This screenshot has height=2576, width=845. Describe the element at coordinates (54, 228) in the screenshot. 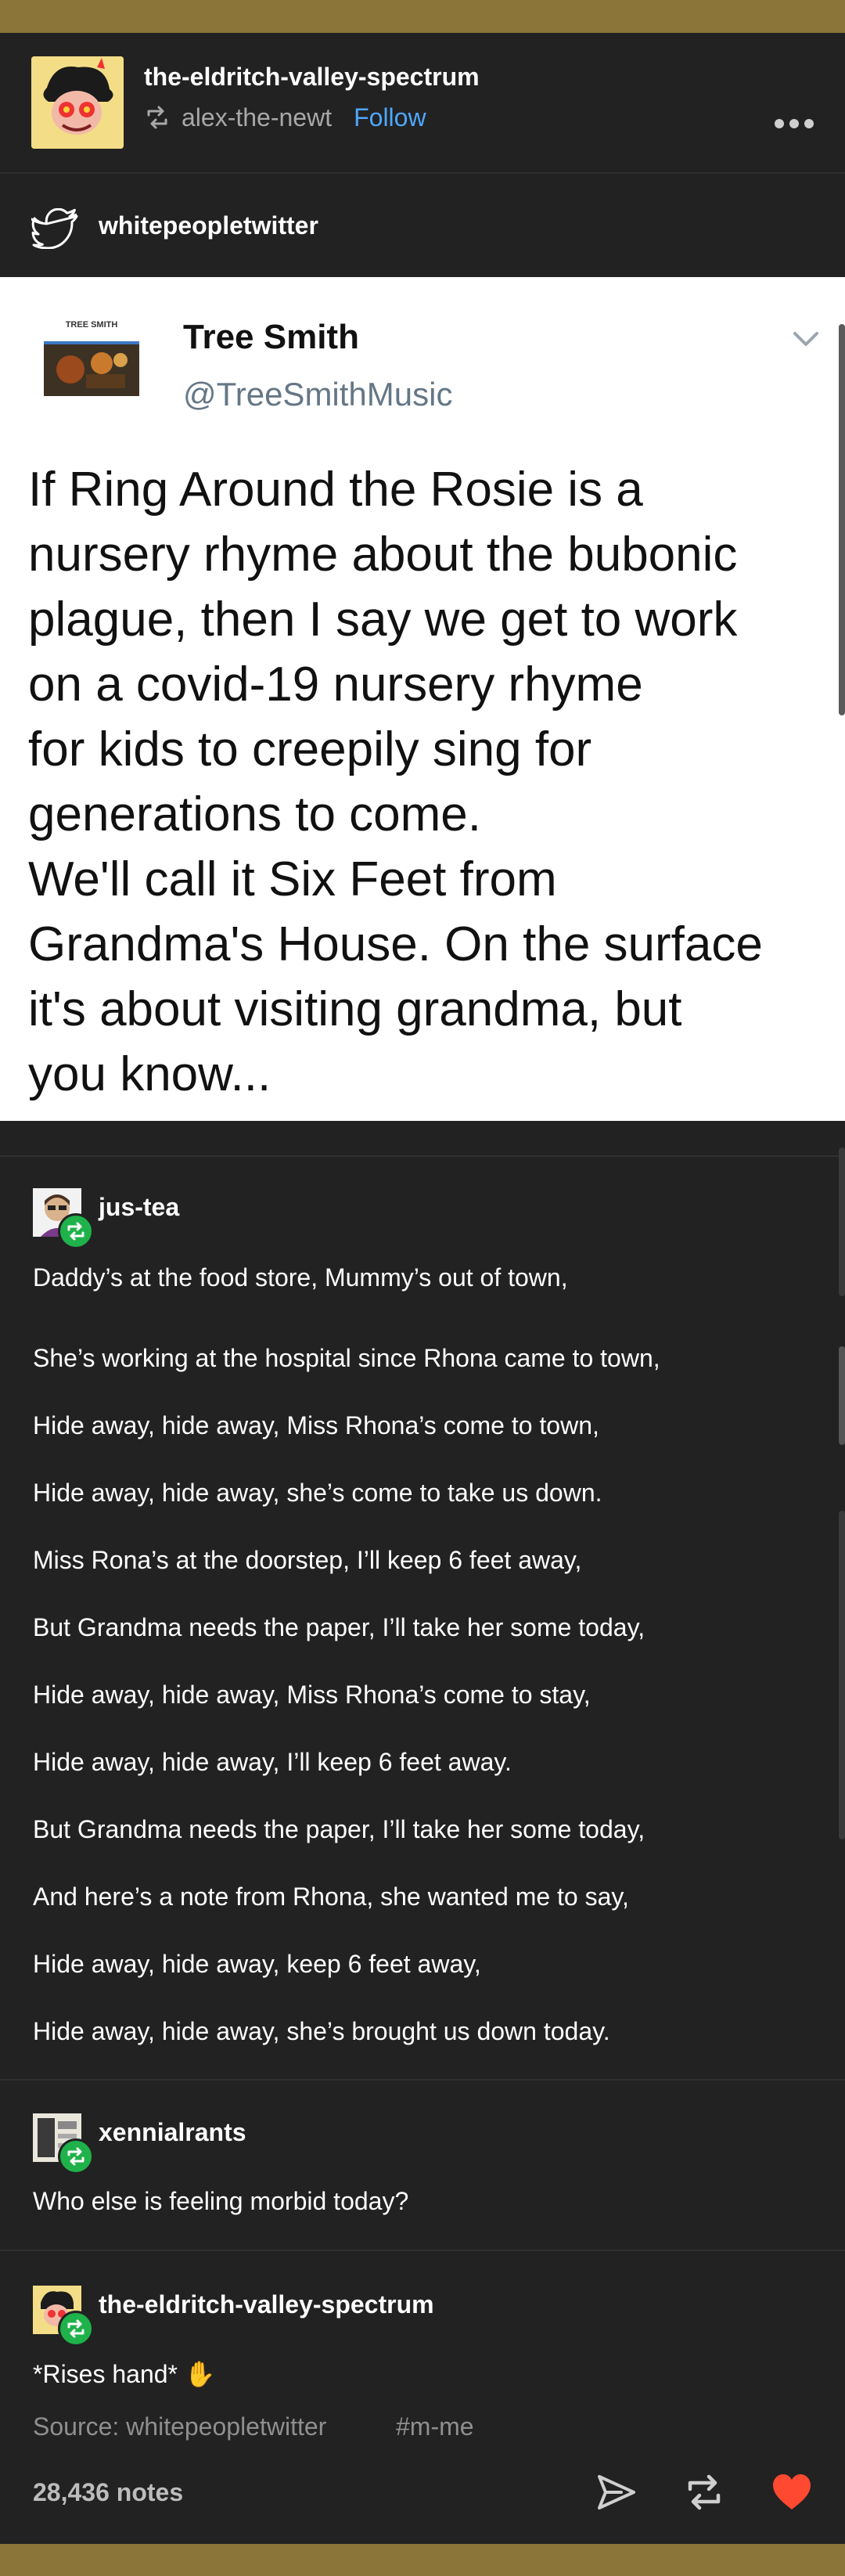

I see `twitter-bird-icon` at that location.